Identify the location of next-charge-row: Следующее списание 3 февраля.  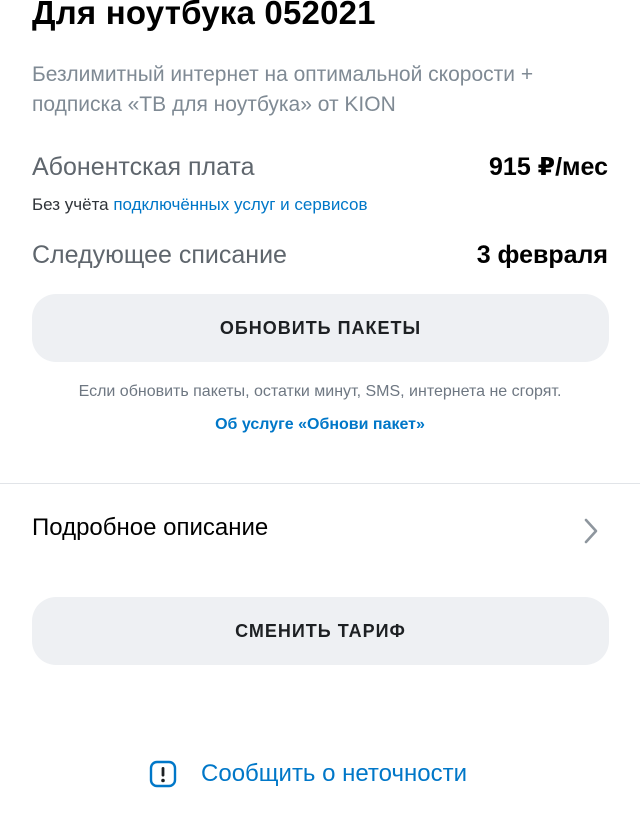
(320, 255).